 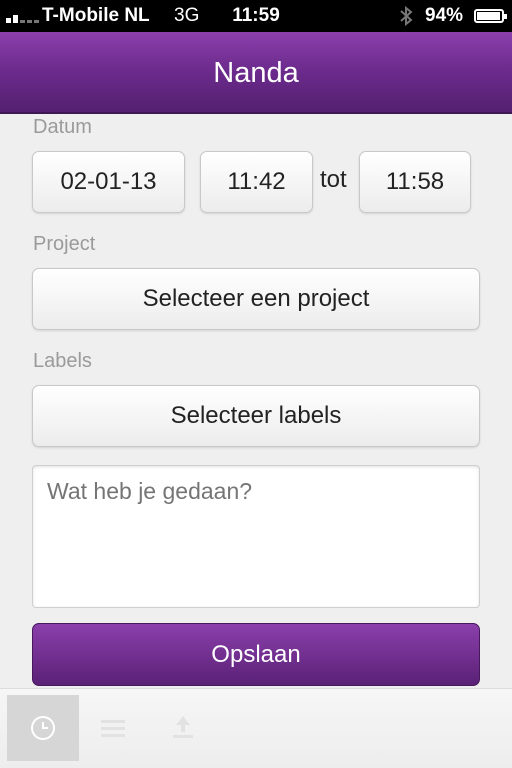 What do you see at coordinates (256, 299) in the screenshot?
I see `select-project-button: Selecteer een project` at bounding box center [256, 299].